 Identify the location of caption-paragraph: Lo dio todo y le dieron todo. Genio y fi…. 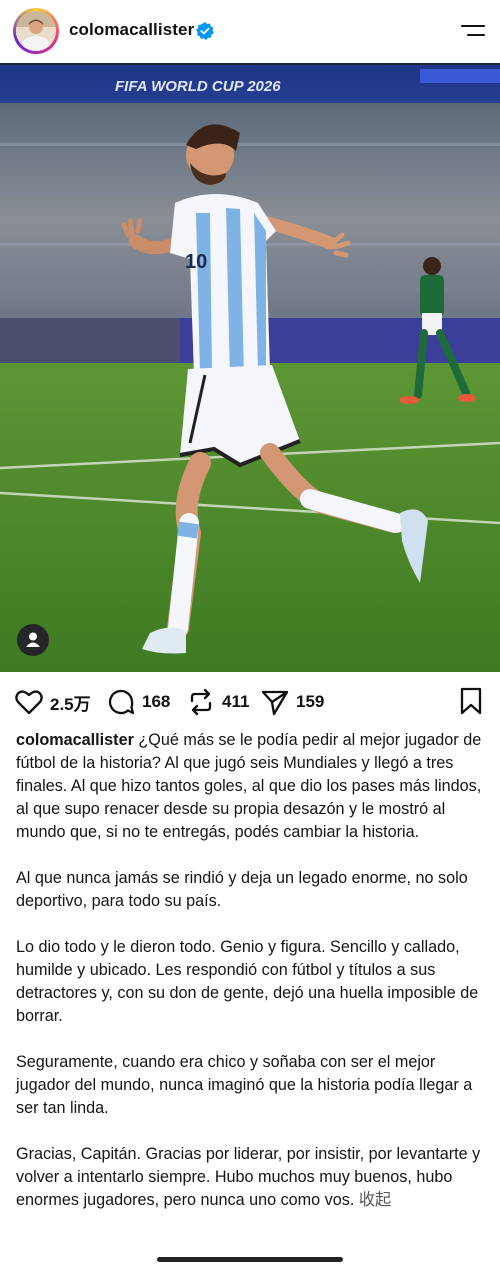
(247, 981).